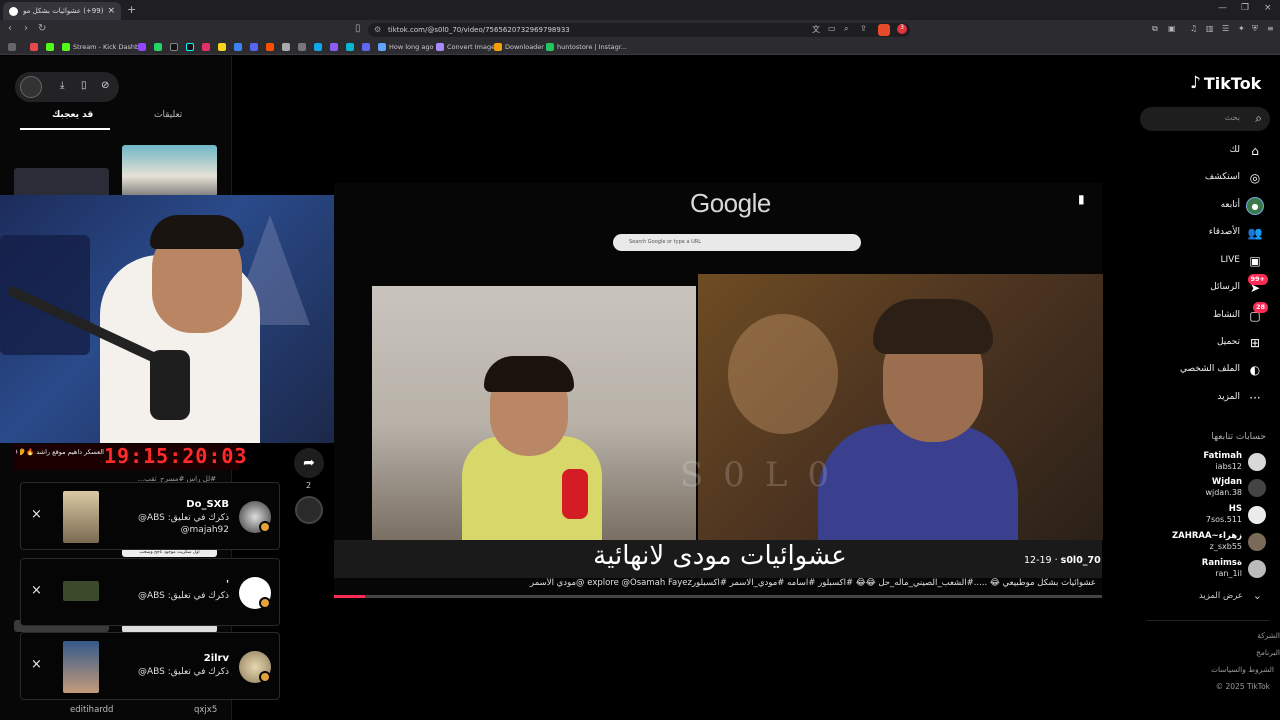 The image size is (1280, 720). Describe the element at coordinates (207, 504) in the screenshot. I see `notification-username: Do_SXB` at that location.